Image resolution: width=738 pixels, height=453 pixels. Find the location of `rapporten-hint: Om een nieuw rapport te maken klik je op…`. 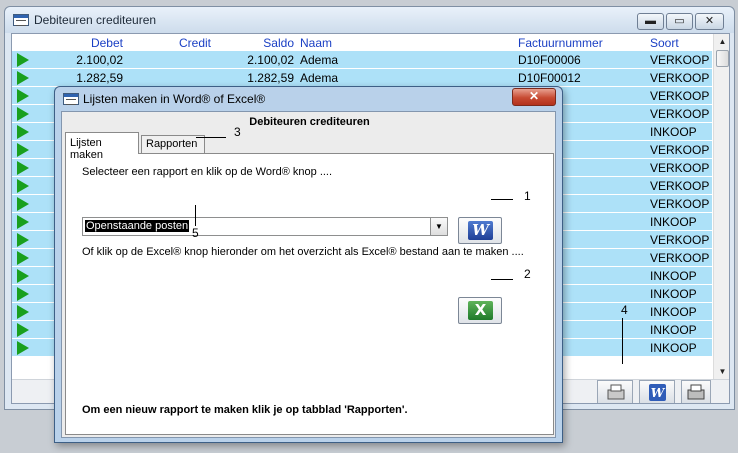

rapporten-hint: Om een nieuw rapport te maken klik je op… is located at coordinates (245, 410).